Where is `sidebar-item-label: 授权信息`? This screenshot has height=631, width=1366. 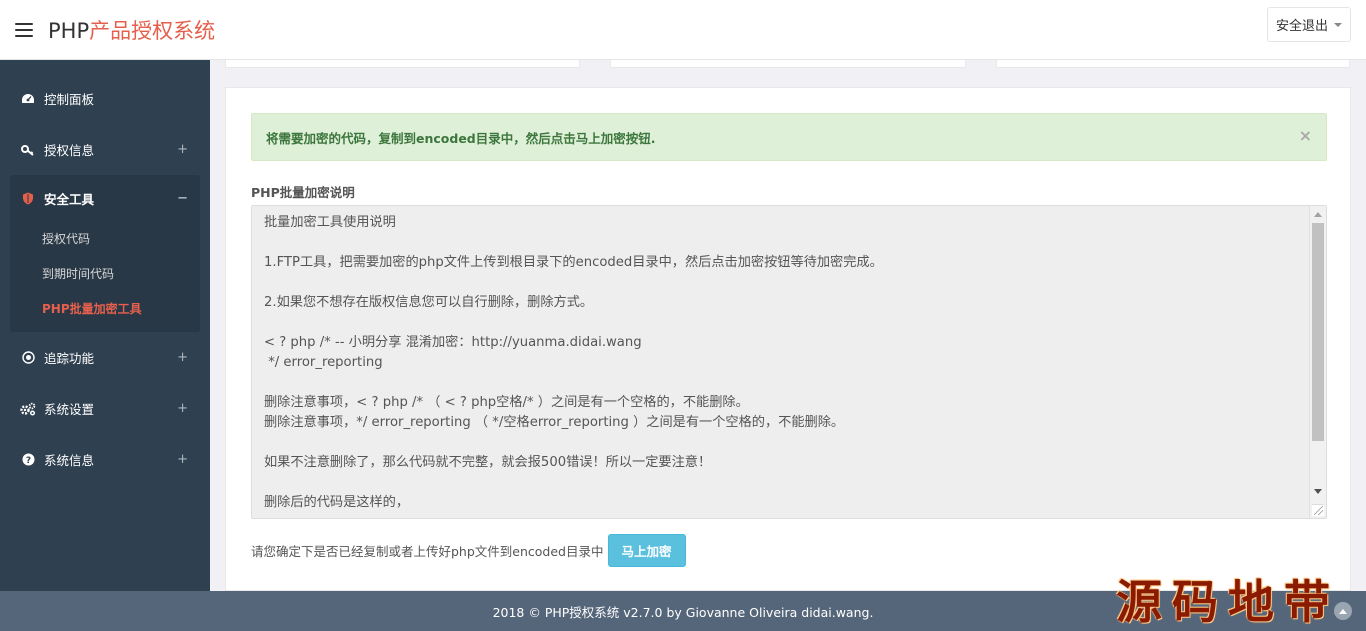 sidebar-item-label: 授权信息 is located at coordinates (69, 150).